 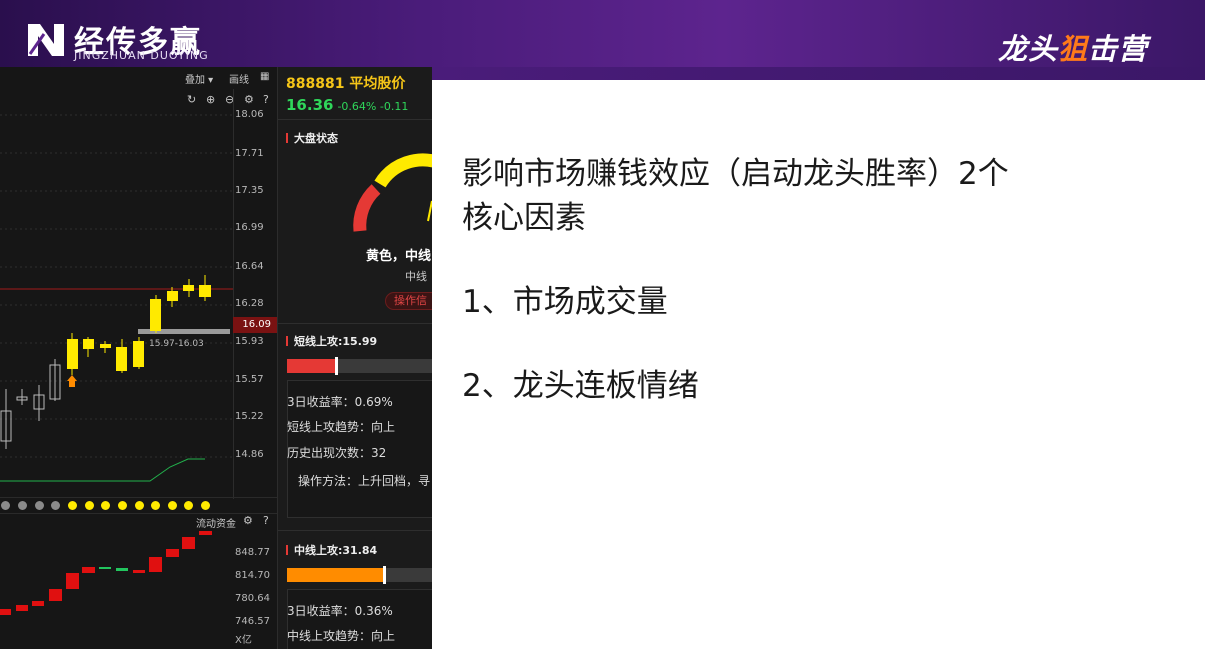 What do you see at coordinates (266, 520) in the screenshot?
I see `help-icon: ?` at bounding box center [266, 520].